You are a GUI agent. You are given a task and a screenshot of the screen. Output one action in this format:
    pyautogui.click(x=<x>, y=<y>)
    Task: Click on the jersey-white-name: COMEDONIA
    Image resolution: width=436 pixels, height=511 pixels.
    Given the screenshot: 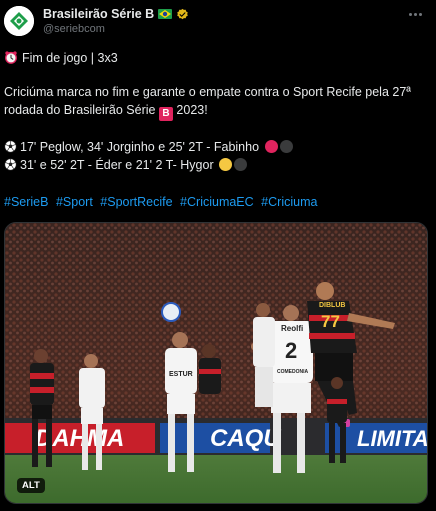 What is the action you would take?
    pyautogui.click(x=293, y=372)
    